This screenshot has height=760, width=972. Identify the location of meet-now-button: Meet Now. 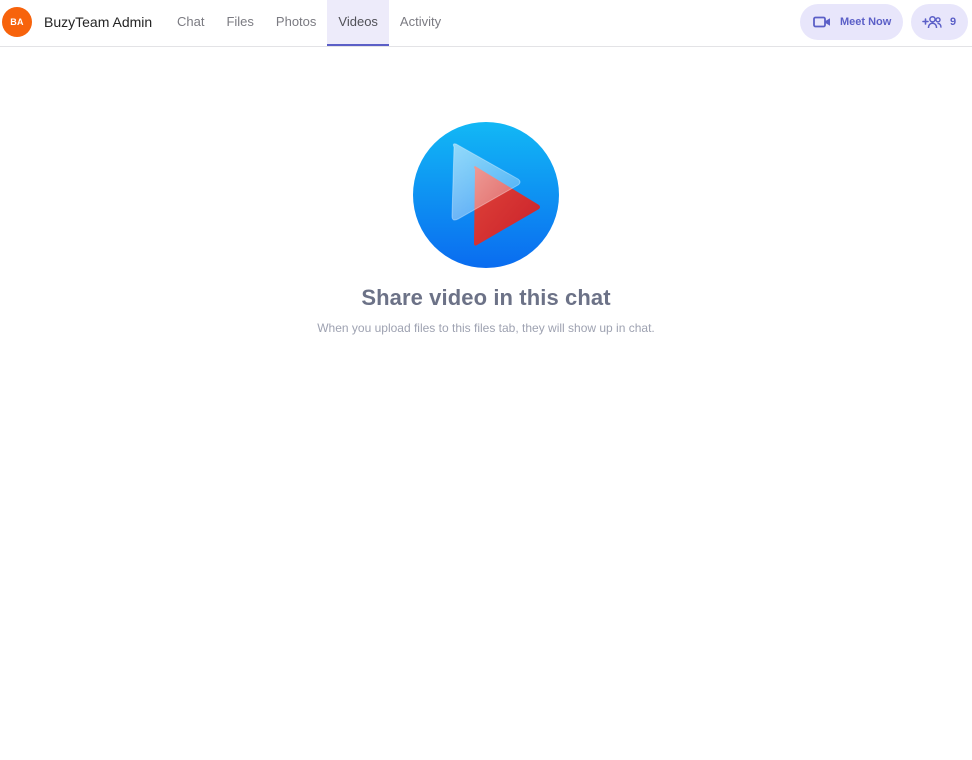
(851, 22).